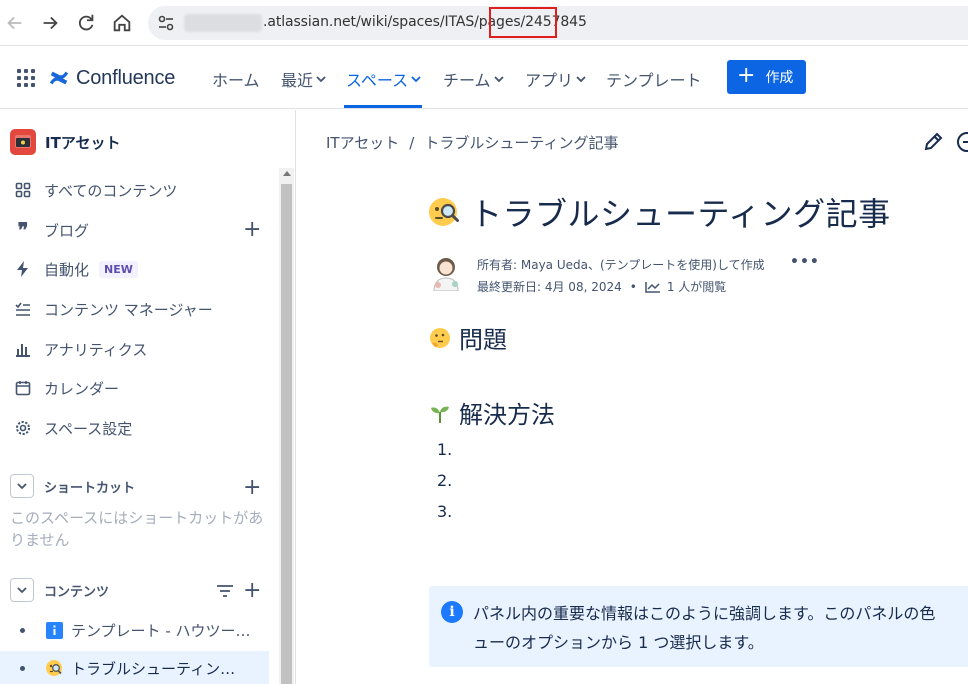 The width and height of the screenshot is (968, 684). Describe the element at coordinates (82, 388) in the screenshot. I see `sidebar-item-label: カレンダー` at that location.